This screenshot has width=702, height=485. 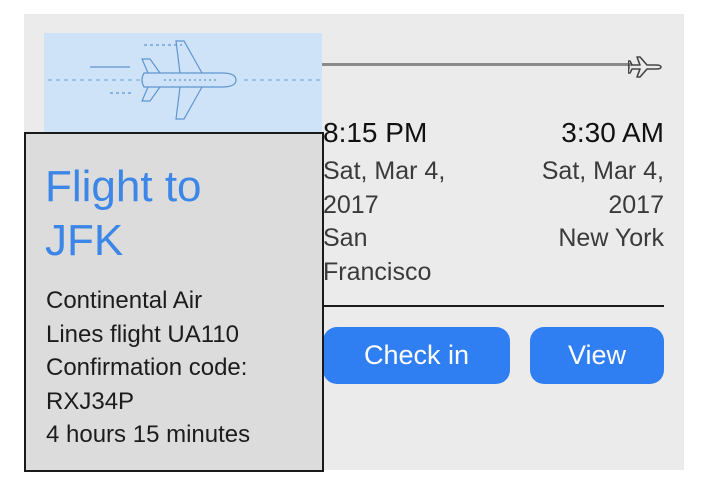 What do you see at coordinates (345, 238) in the screenshot?
I see `departure-city-line1: San` at bounding box center [345, 238].